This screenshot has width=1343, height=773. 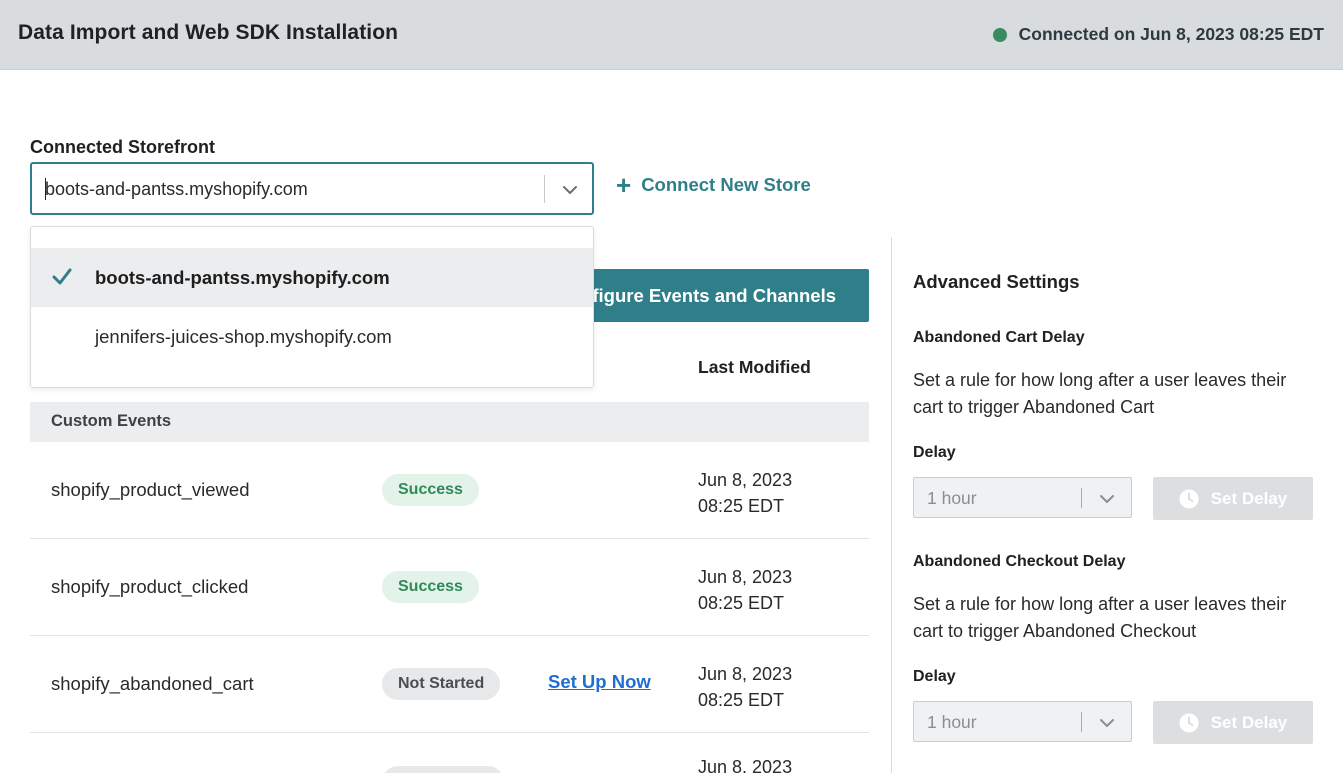 What do you see at coordinates (624, 185) in the screenshot?
I see `plus-icon: +` at bounding box center [624, 185].